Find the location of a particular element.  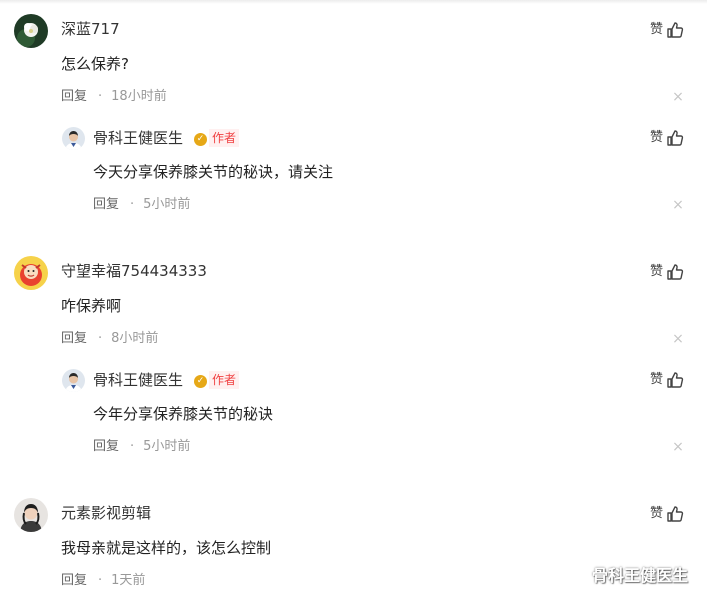

comment-meta: 回复 · 1天前 is located at coordinates (103, 581).